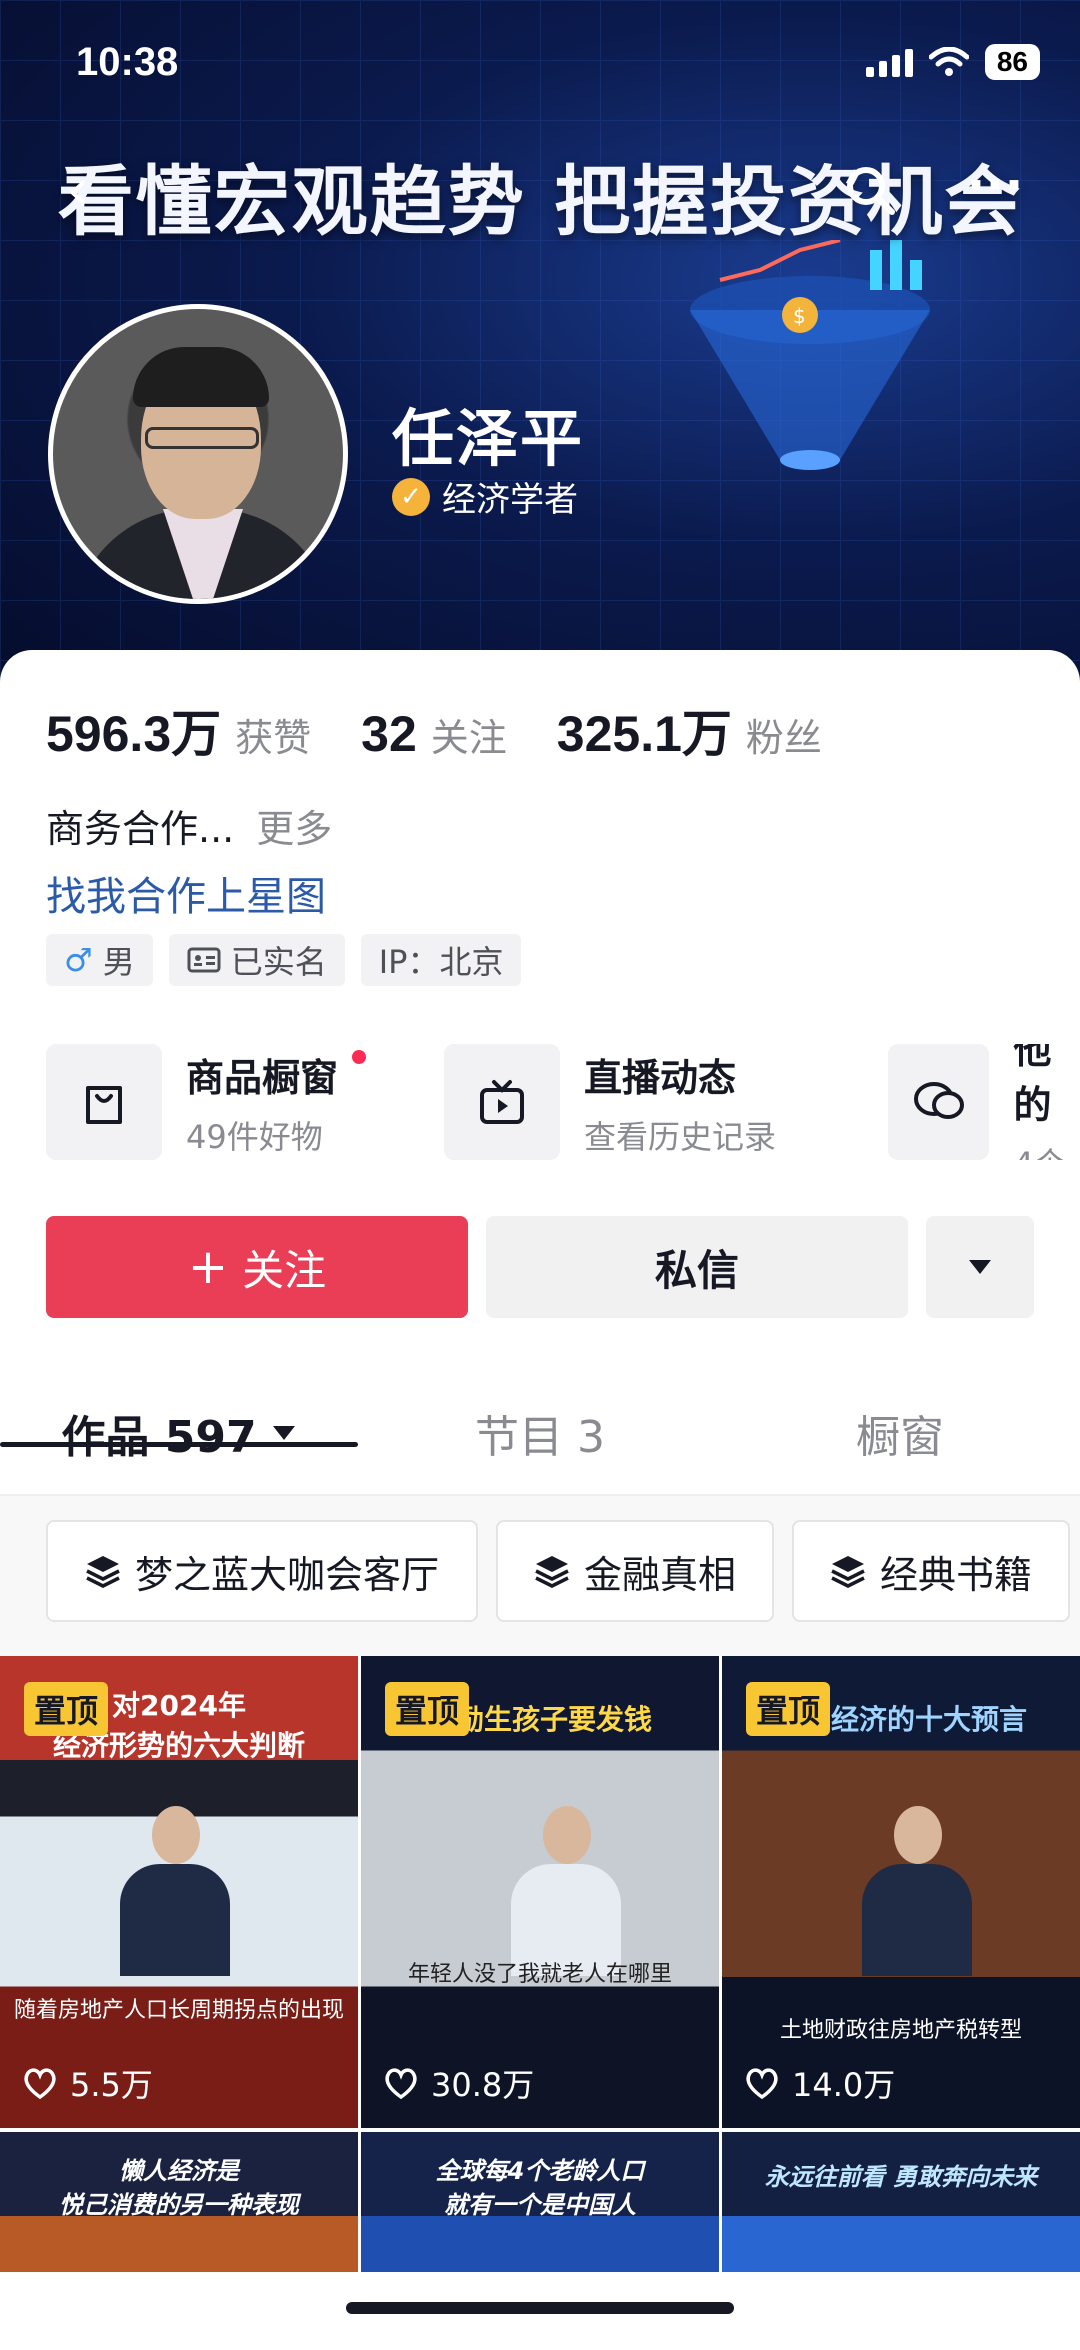 This screenshot has width=1080, height=2350. I want to click on stat-followers: 325.1万 粉丝, so click(689, 730).